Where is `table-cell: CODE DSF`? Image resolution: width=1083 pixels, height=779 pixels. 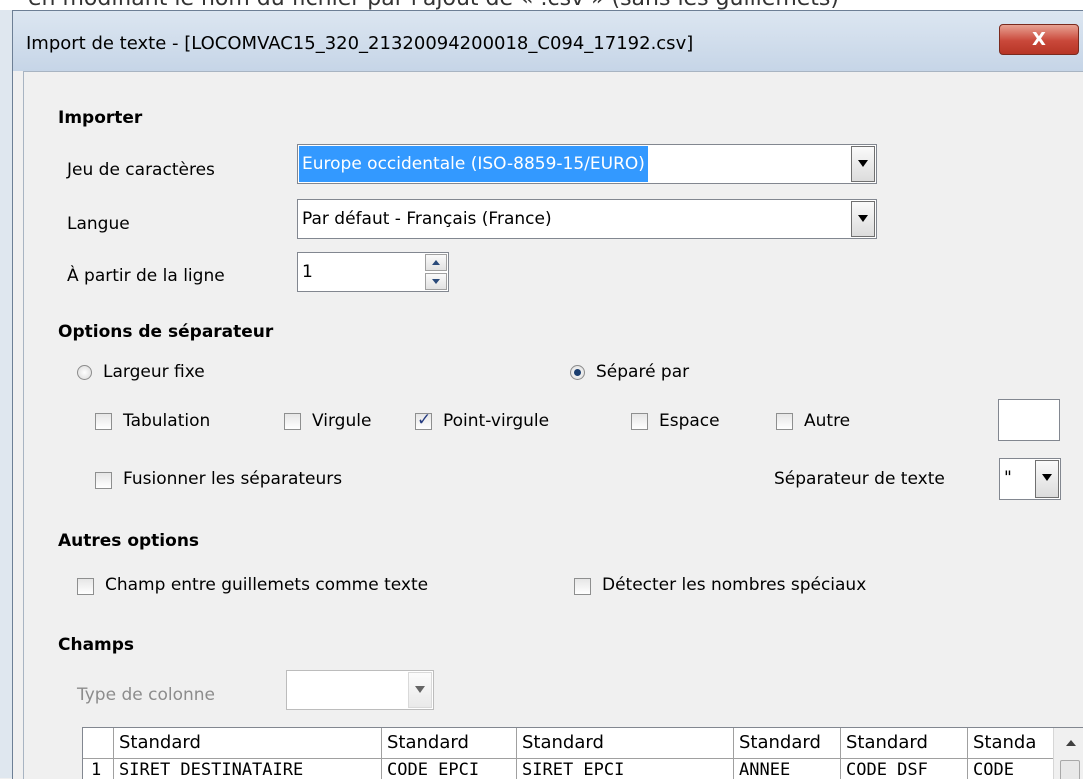
table-cell: CODE DSF is located at coordinates (887, 769).